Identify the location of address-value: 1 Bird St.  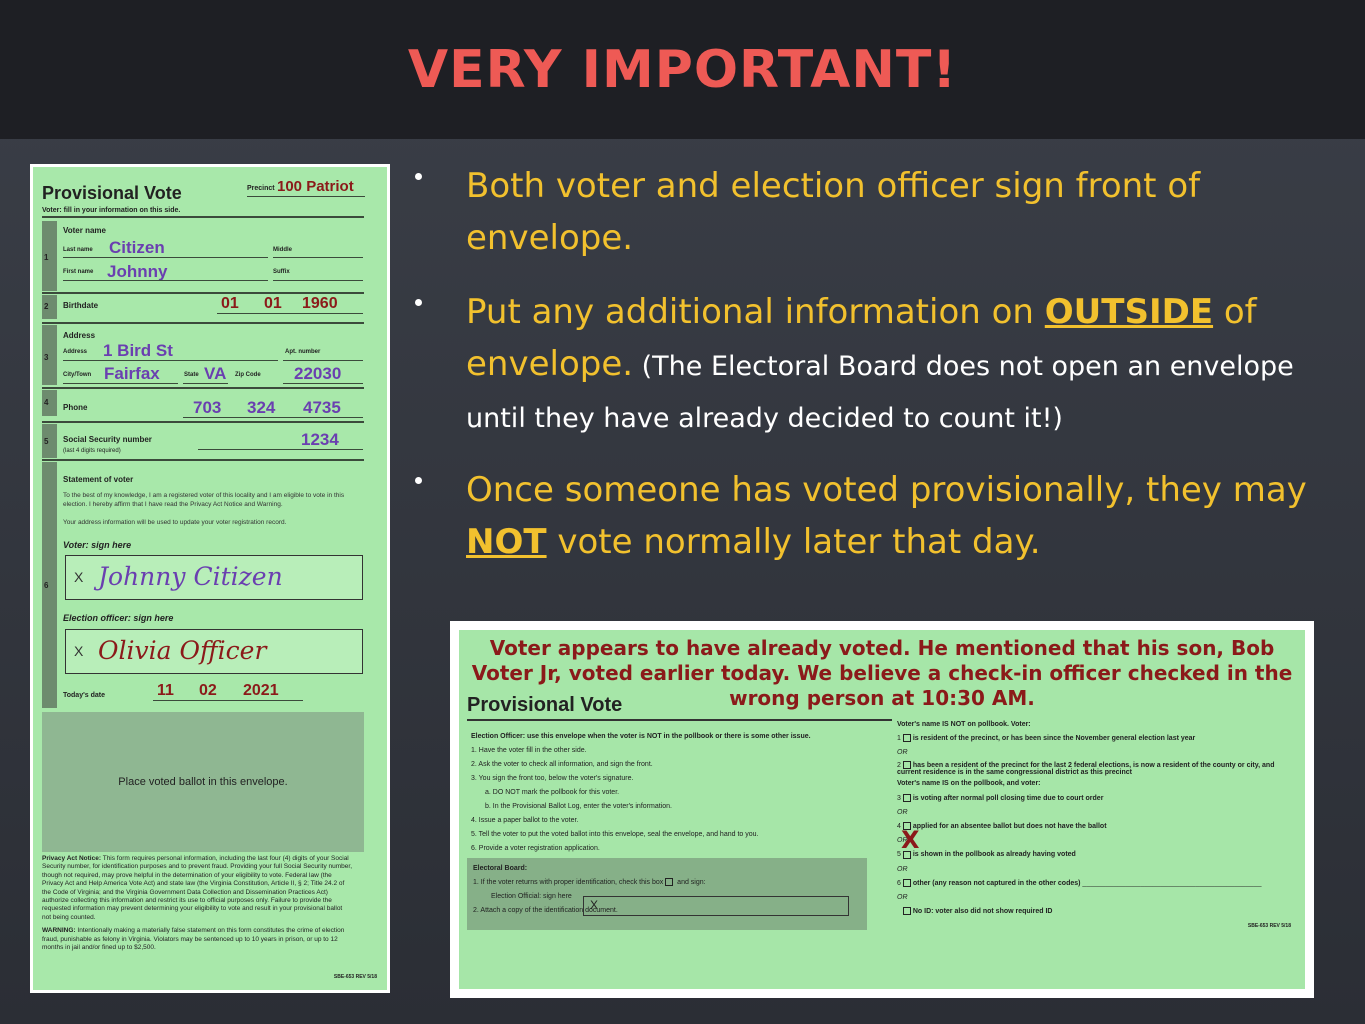
(138, 350).